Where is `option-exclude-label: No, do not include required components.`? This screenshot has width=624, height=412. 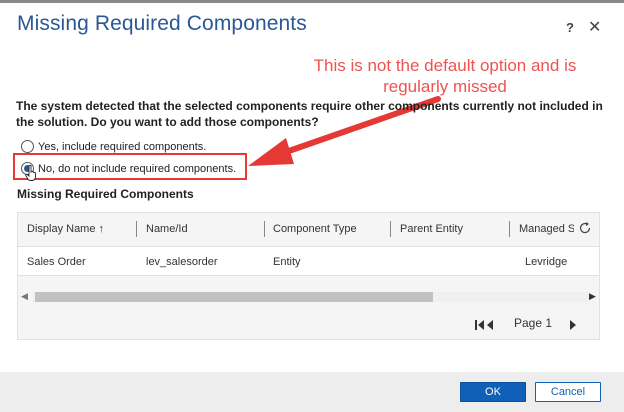
option-exclude-label: No, do not include required components. is located at coordinates (137, 168).